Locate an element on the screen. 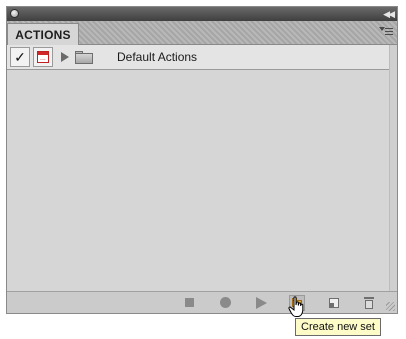 The image size is (406, 339). toggle-item-checkbox: ✓ is located at coordinates (20, 57).